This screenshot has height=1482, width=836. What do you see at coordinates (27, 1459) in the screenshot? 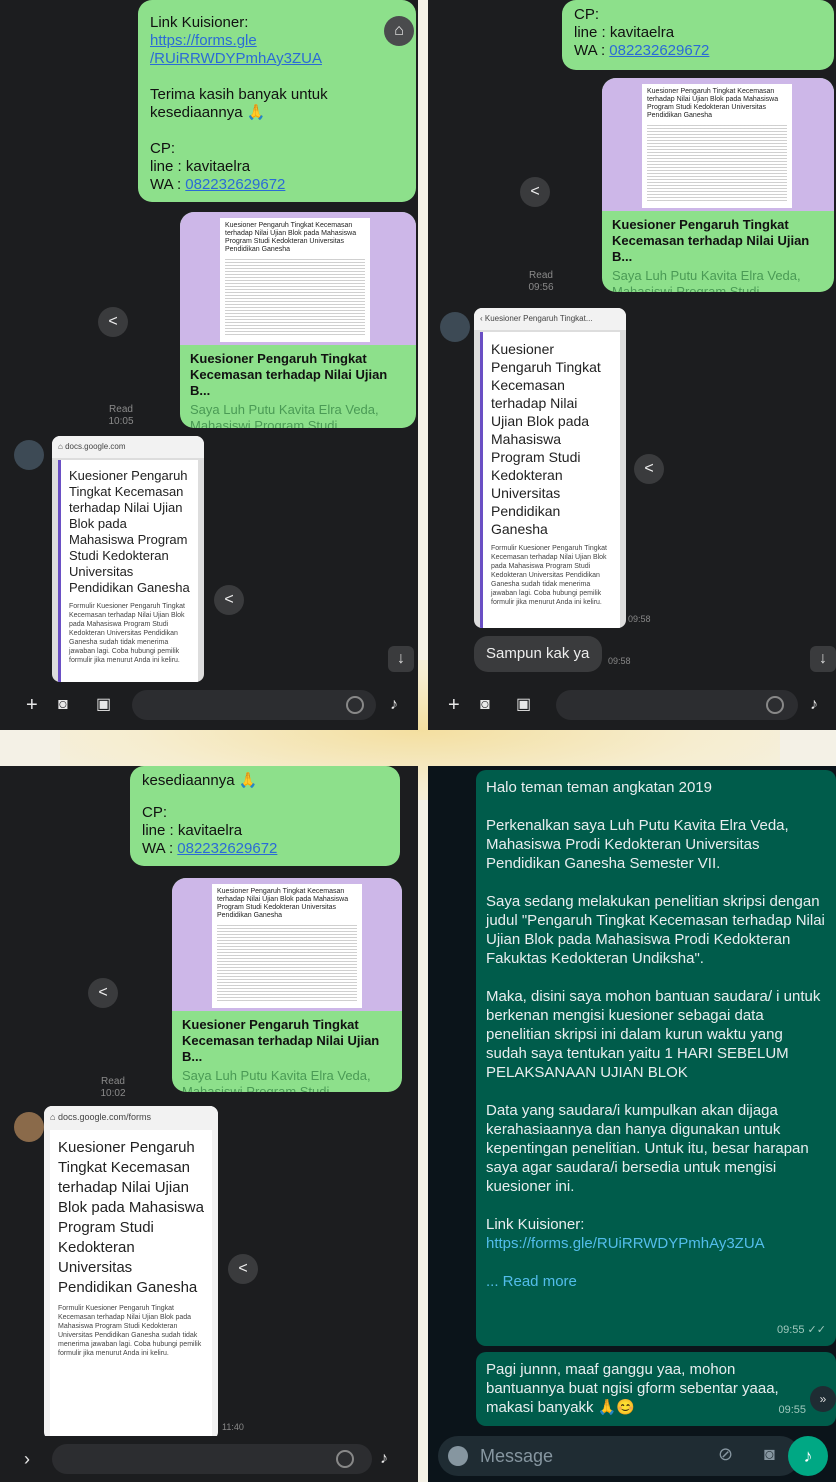
I see `chevron-right-icon: ›` at bounding box center [27, 1459].